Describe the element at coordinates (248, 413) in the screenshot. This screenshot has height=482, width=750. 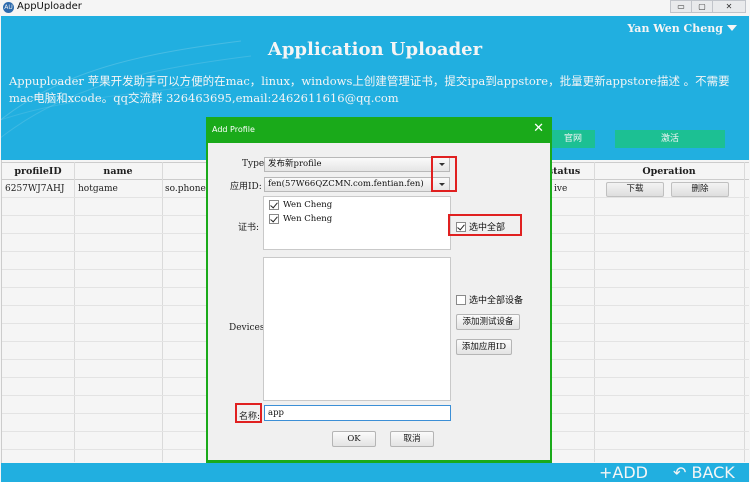
I see `highlight-name-label` at that location.